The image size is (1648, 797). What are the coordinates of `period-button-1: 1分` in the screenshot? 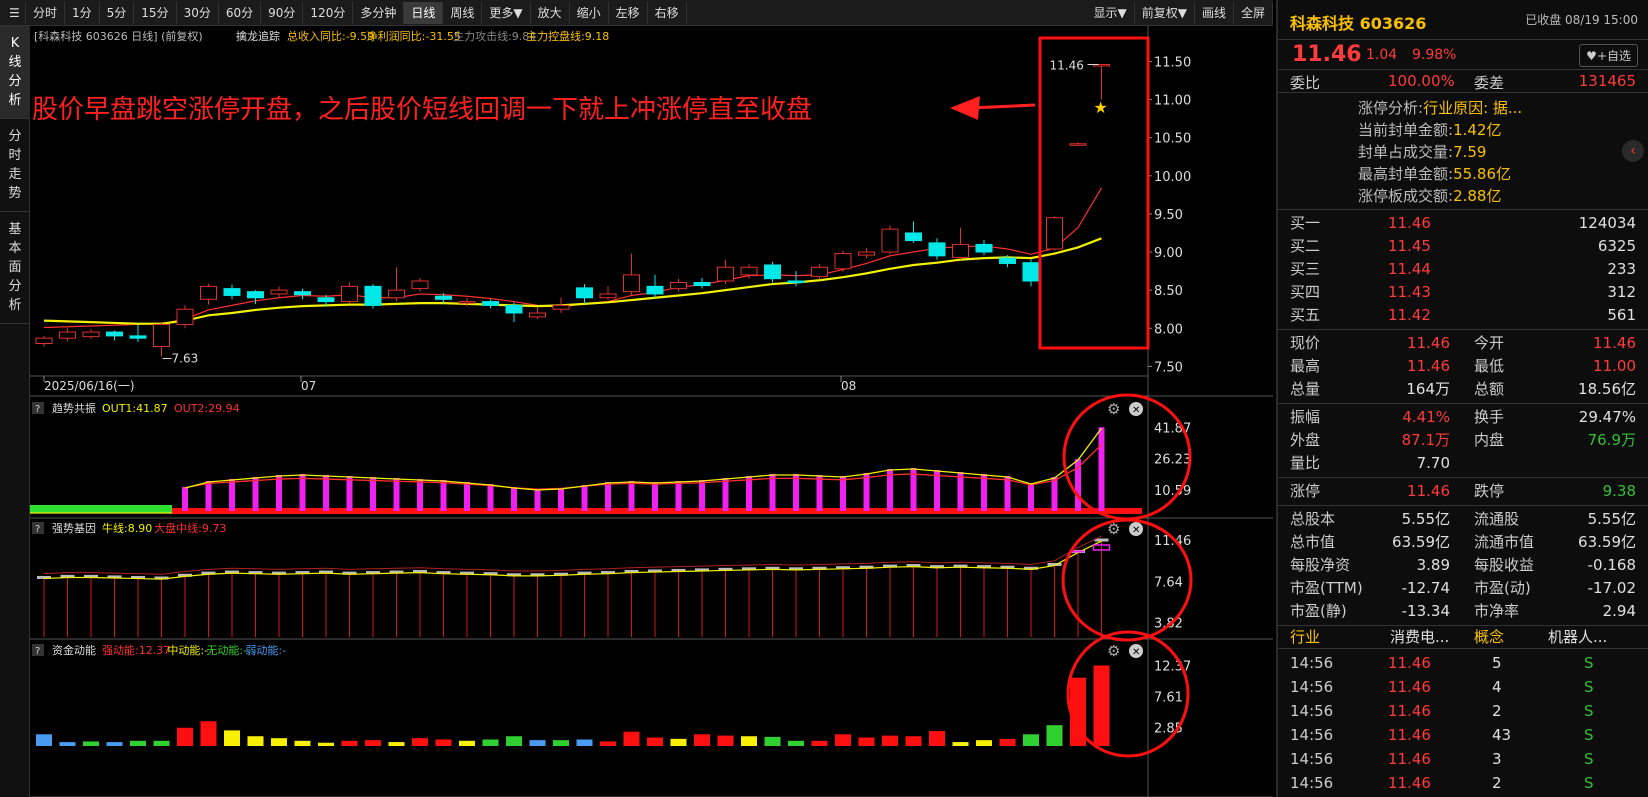 It's located at (82, 12).